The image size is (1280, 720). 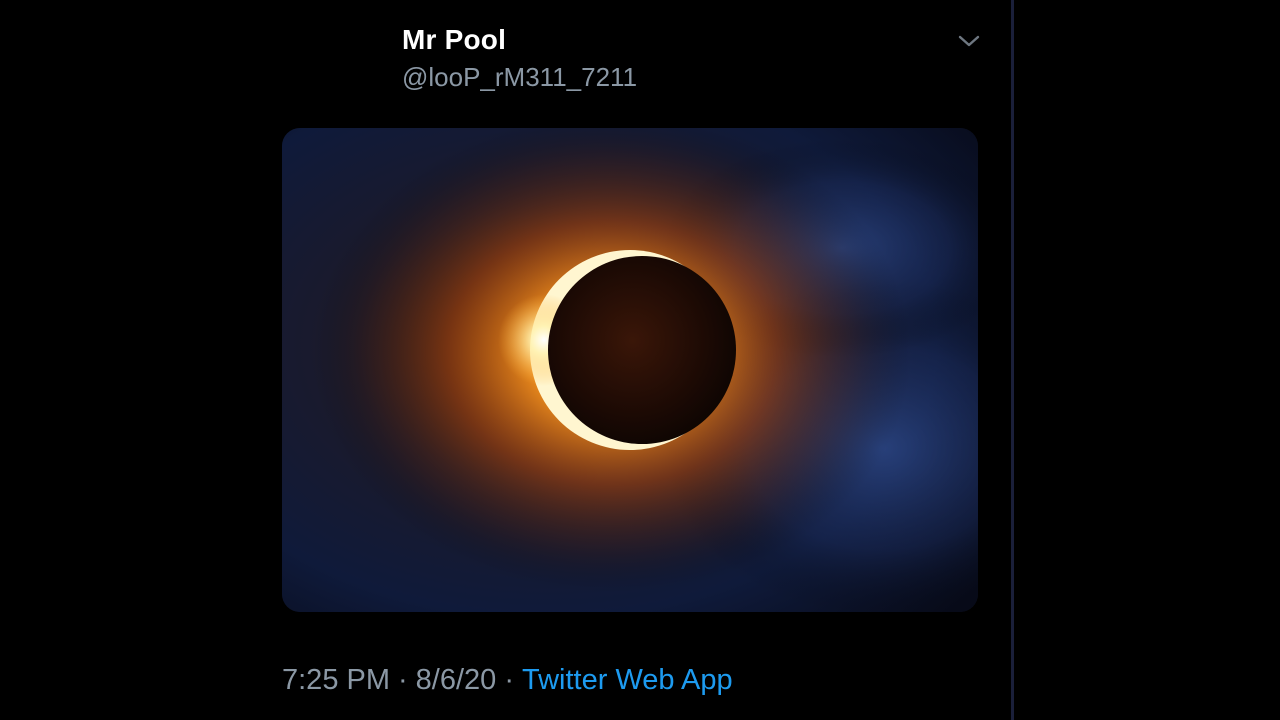 What do you see at coordinates (627, 680) in the screenshot?
I see `tweet-source-link: Twitter Web App` at bounding box center [627, 680].